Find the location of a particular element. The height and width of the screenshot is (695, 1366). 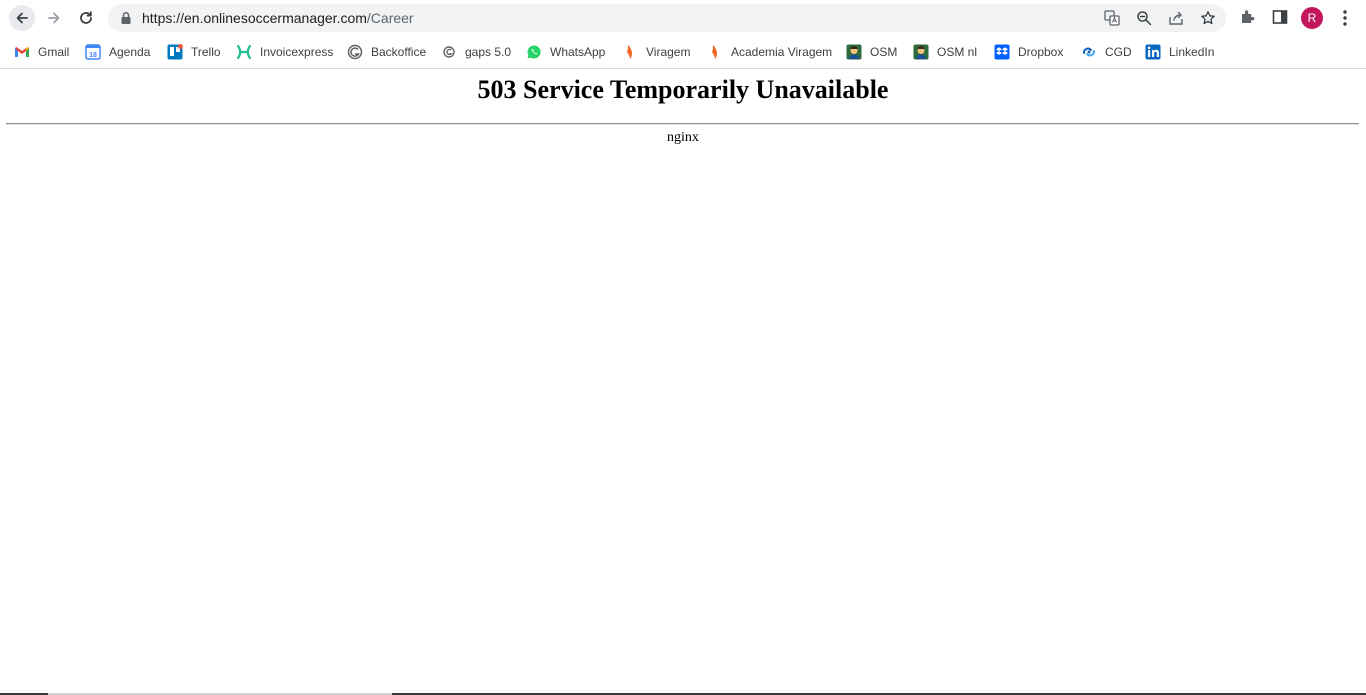

bookmark-label: OSM is located at coordinates (884, 52).